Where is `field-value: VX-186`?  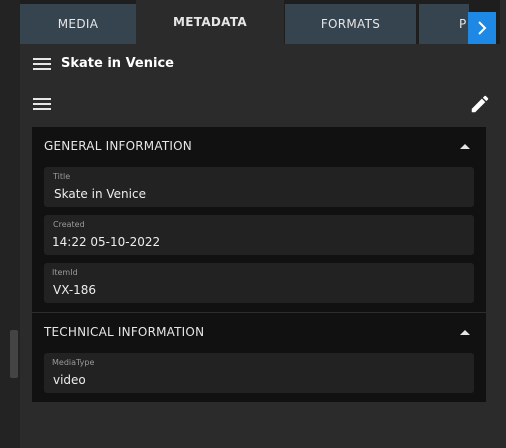 field-value: VX-186 is located at coordinates (75, 290).